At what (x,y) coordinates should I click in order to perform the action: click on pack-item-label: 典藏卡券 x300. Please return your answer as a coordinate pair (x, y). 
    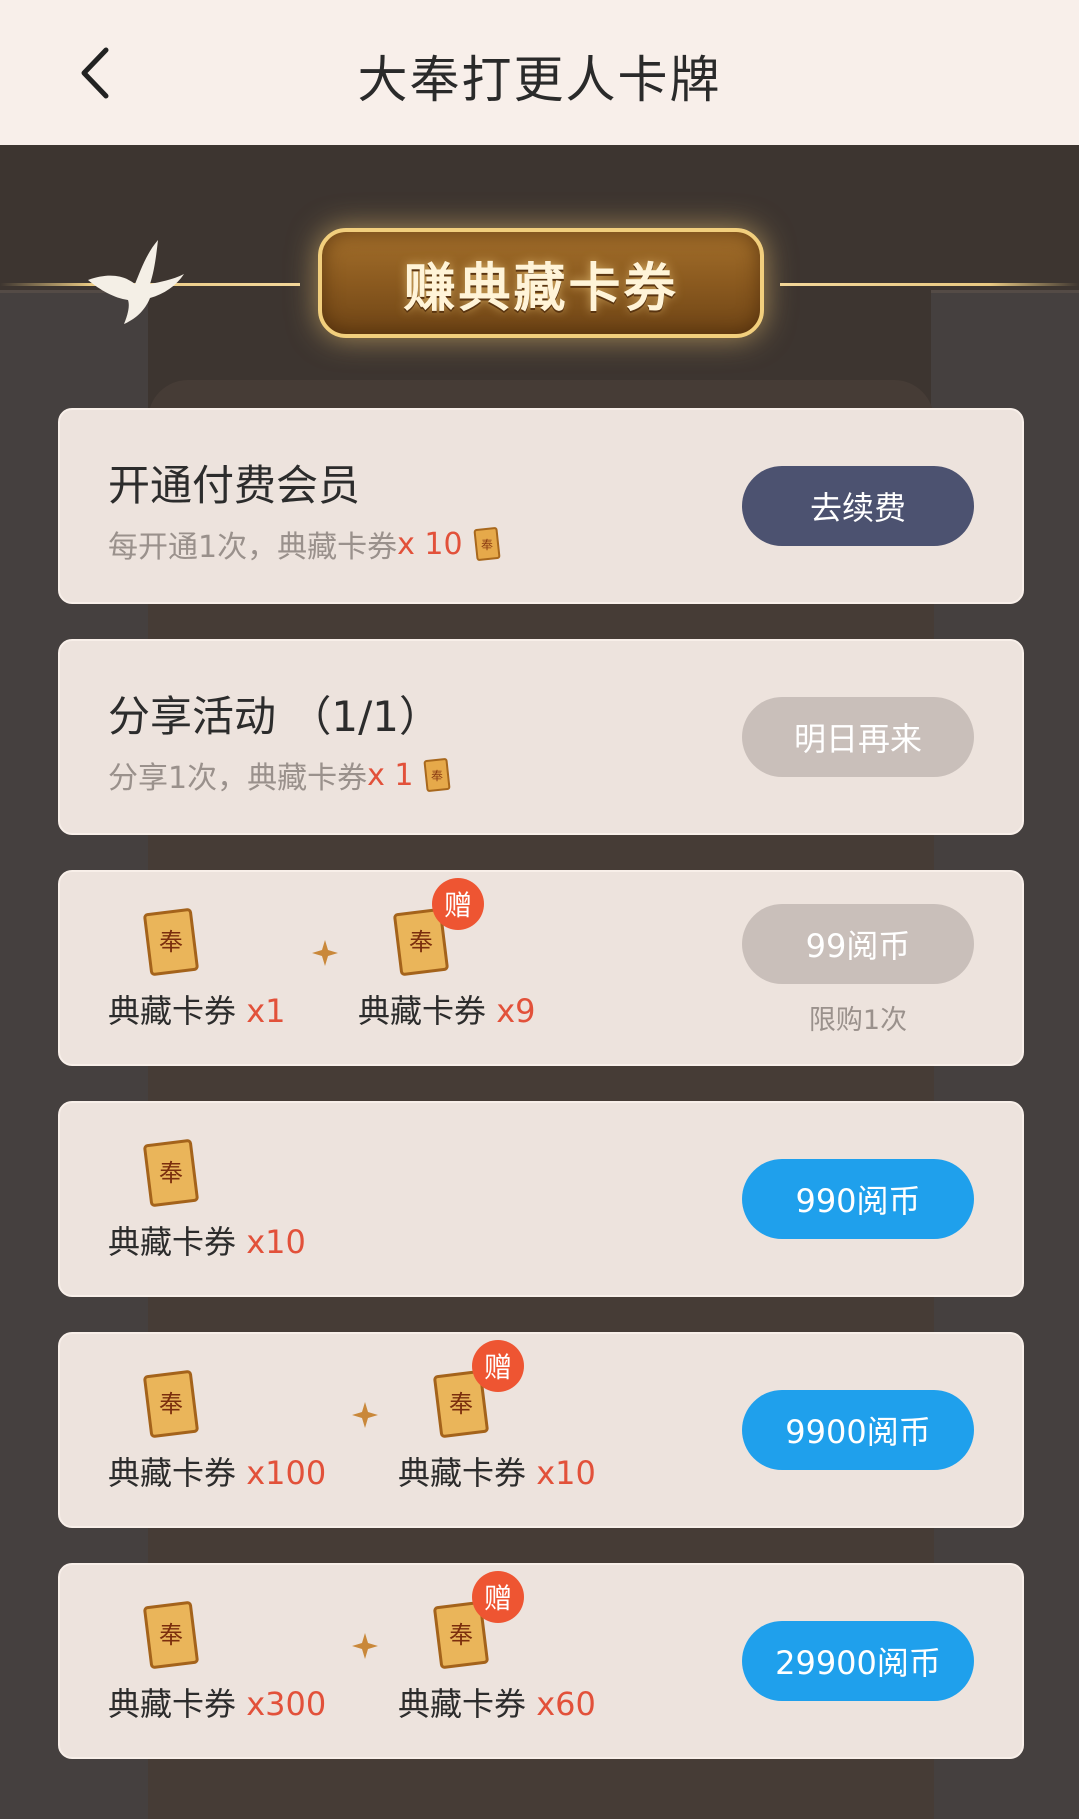
    Looking at the image, I should click on (217, 1704).